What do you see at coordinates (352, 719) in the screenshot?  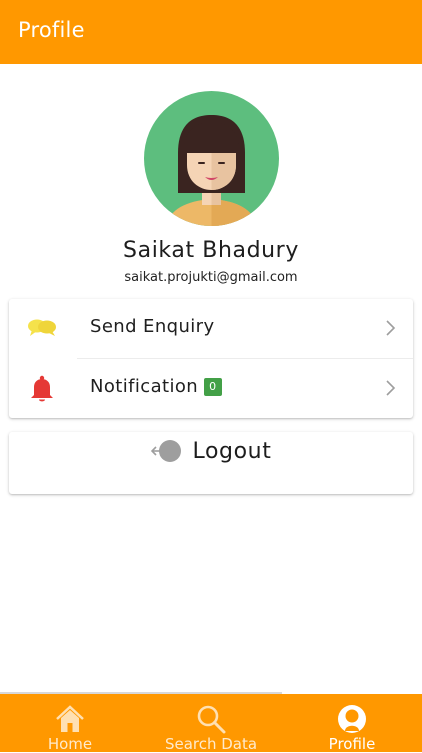 I see `profile-icon` at bounding box center [352, 719].